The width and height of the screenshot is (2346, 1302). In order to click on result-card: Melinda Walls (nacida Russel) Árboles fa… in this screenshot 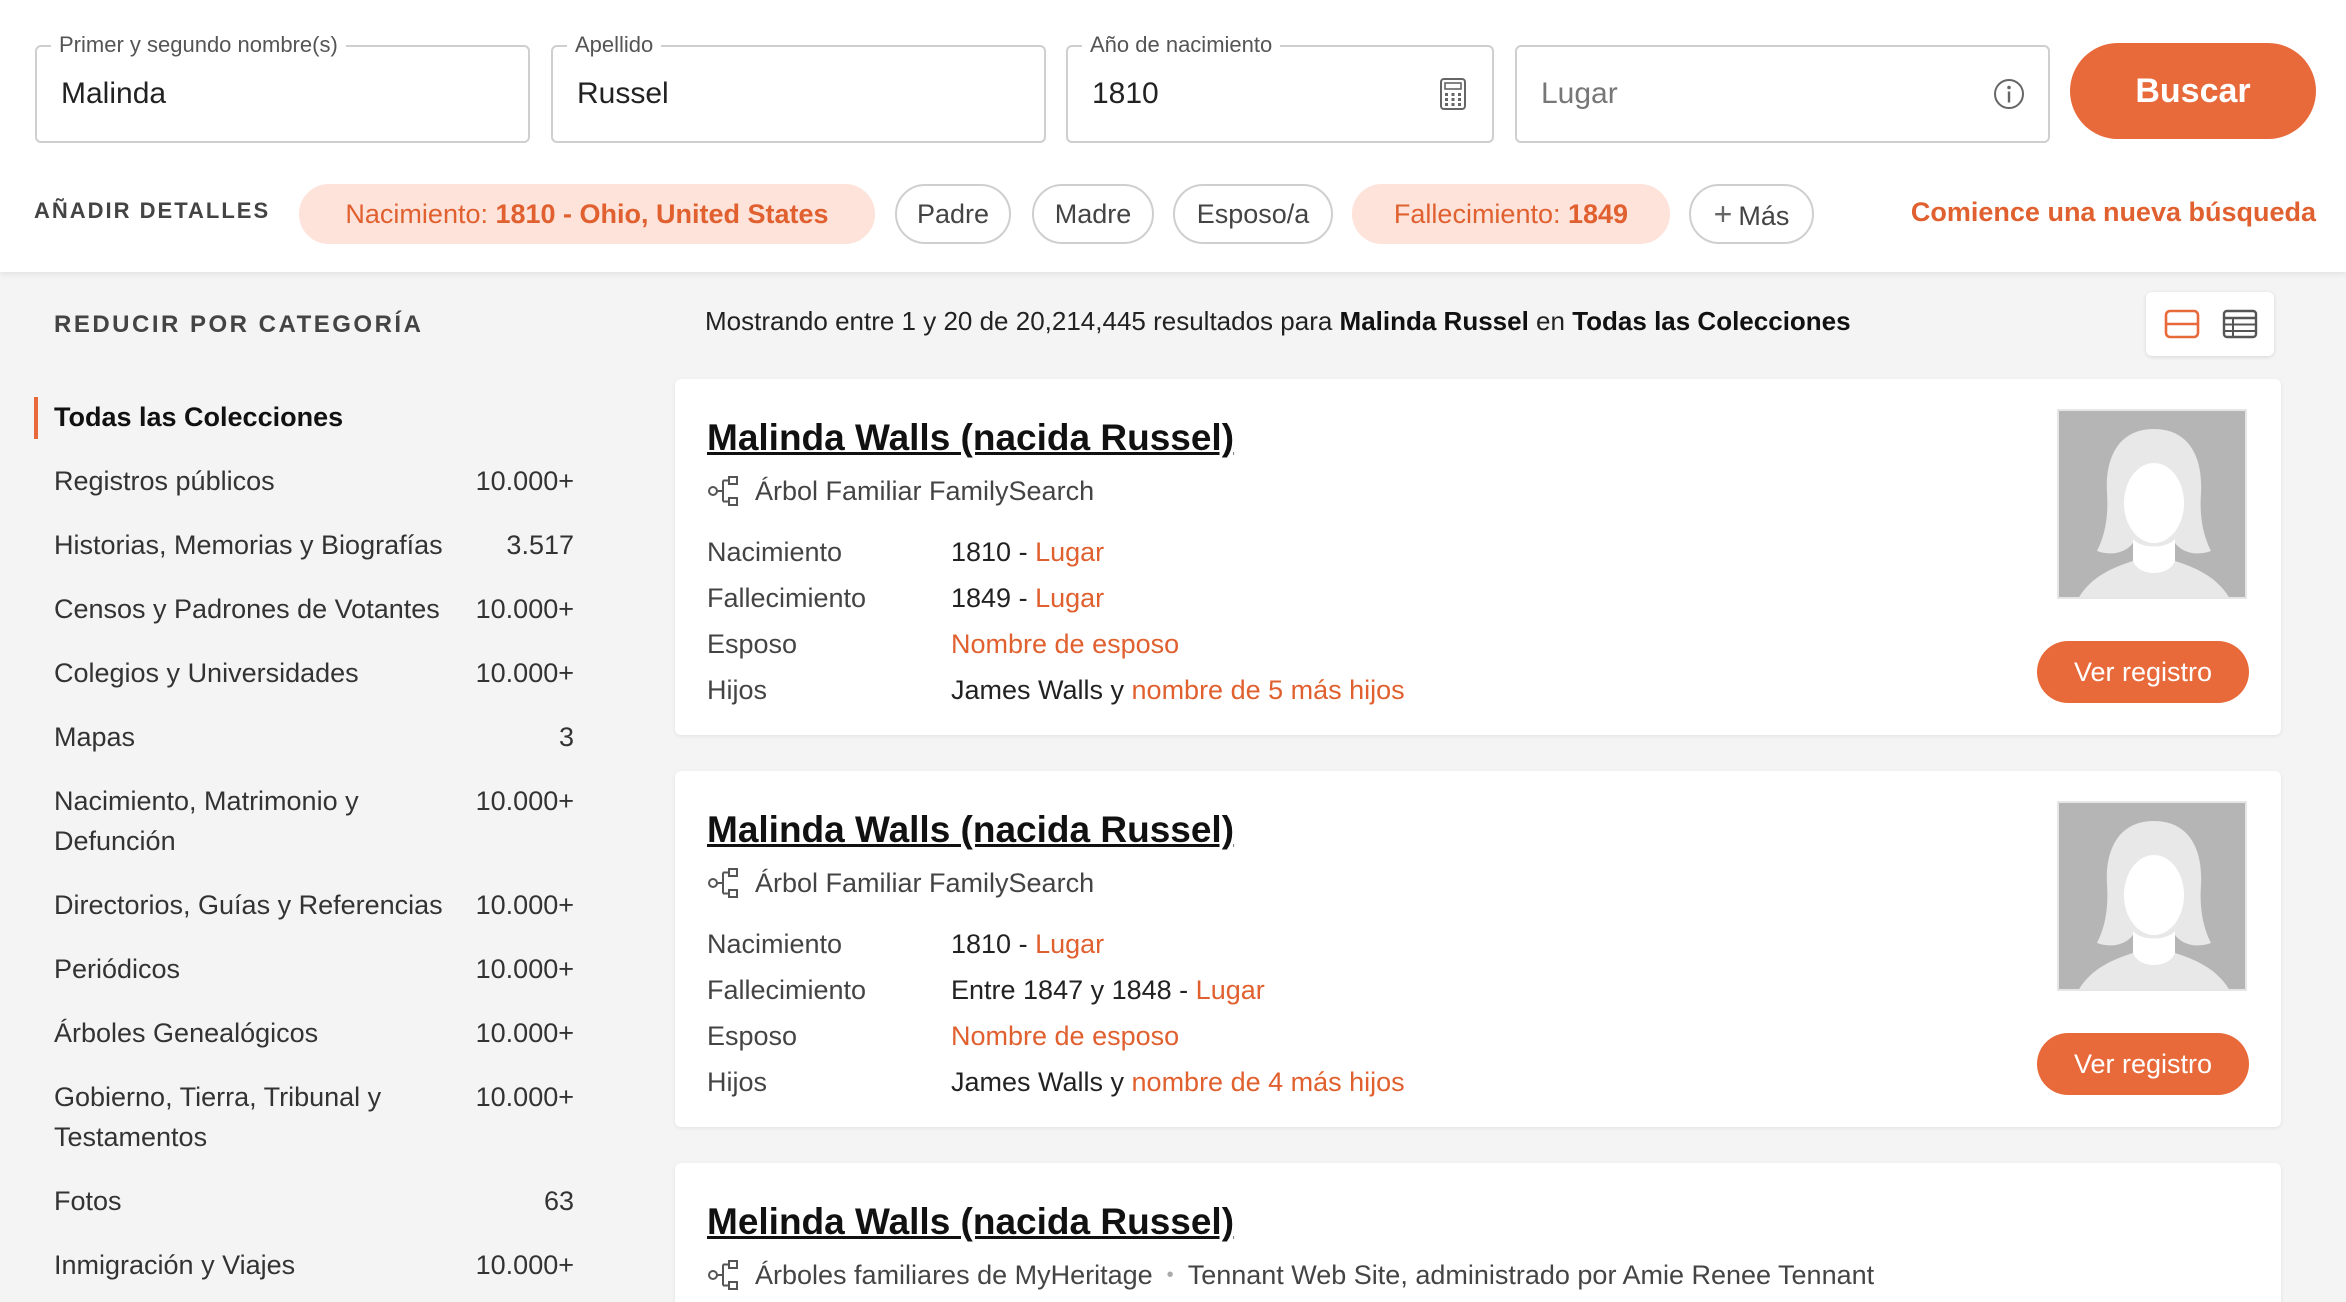, I will do `click(1478, 1232)`.